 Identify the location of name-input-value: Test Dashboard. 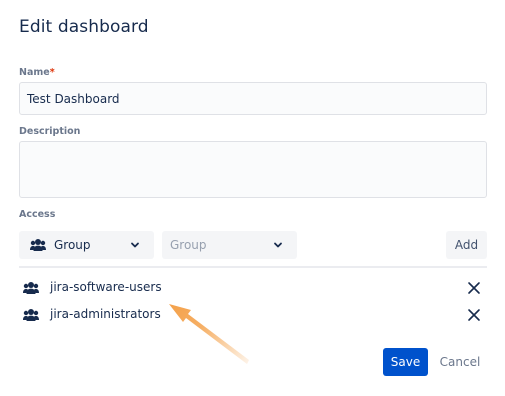
(73, 98).